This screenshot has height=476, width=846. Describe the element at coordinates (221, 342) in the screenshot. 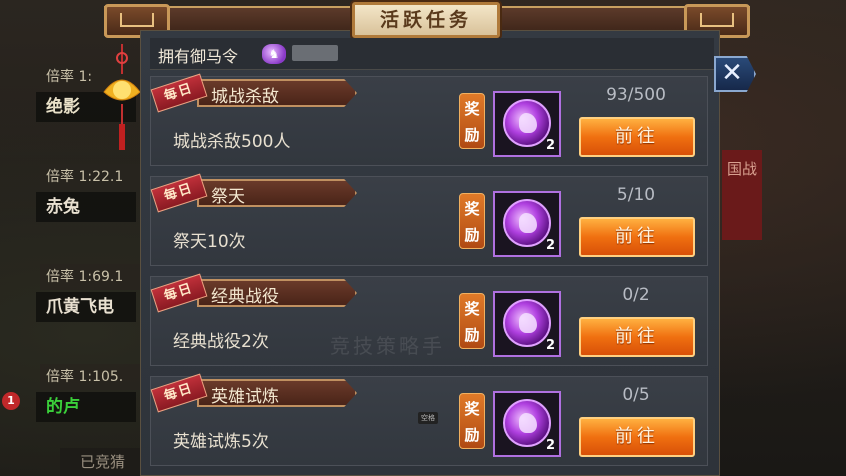

I see `task-description: 经典战役2次` at that location.